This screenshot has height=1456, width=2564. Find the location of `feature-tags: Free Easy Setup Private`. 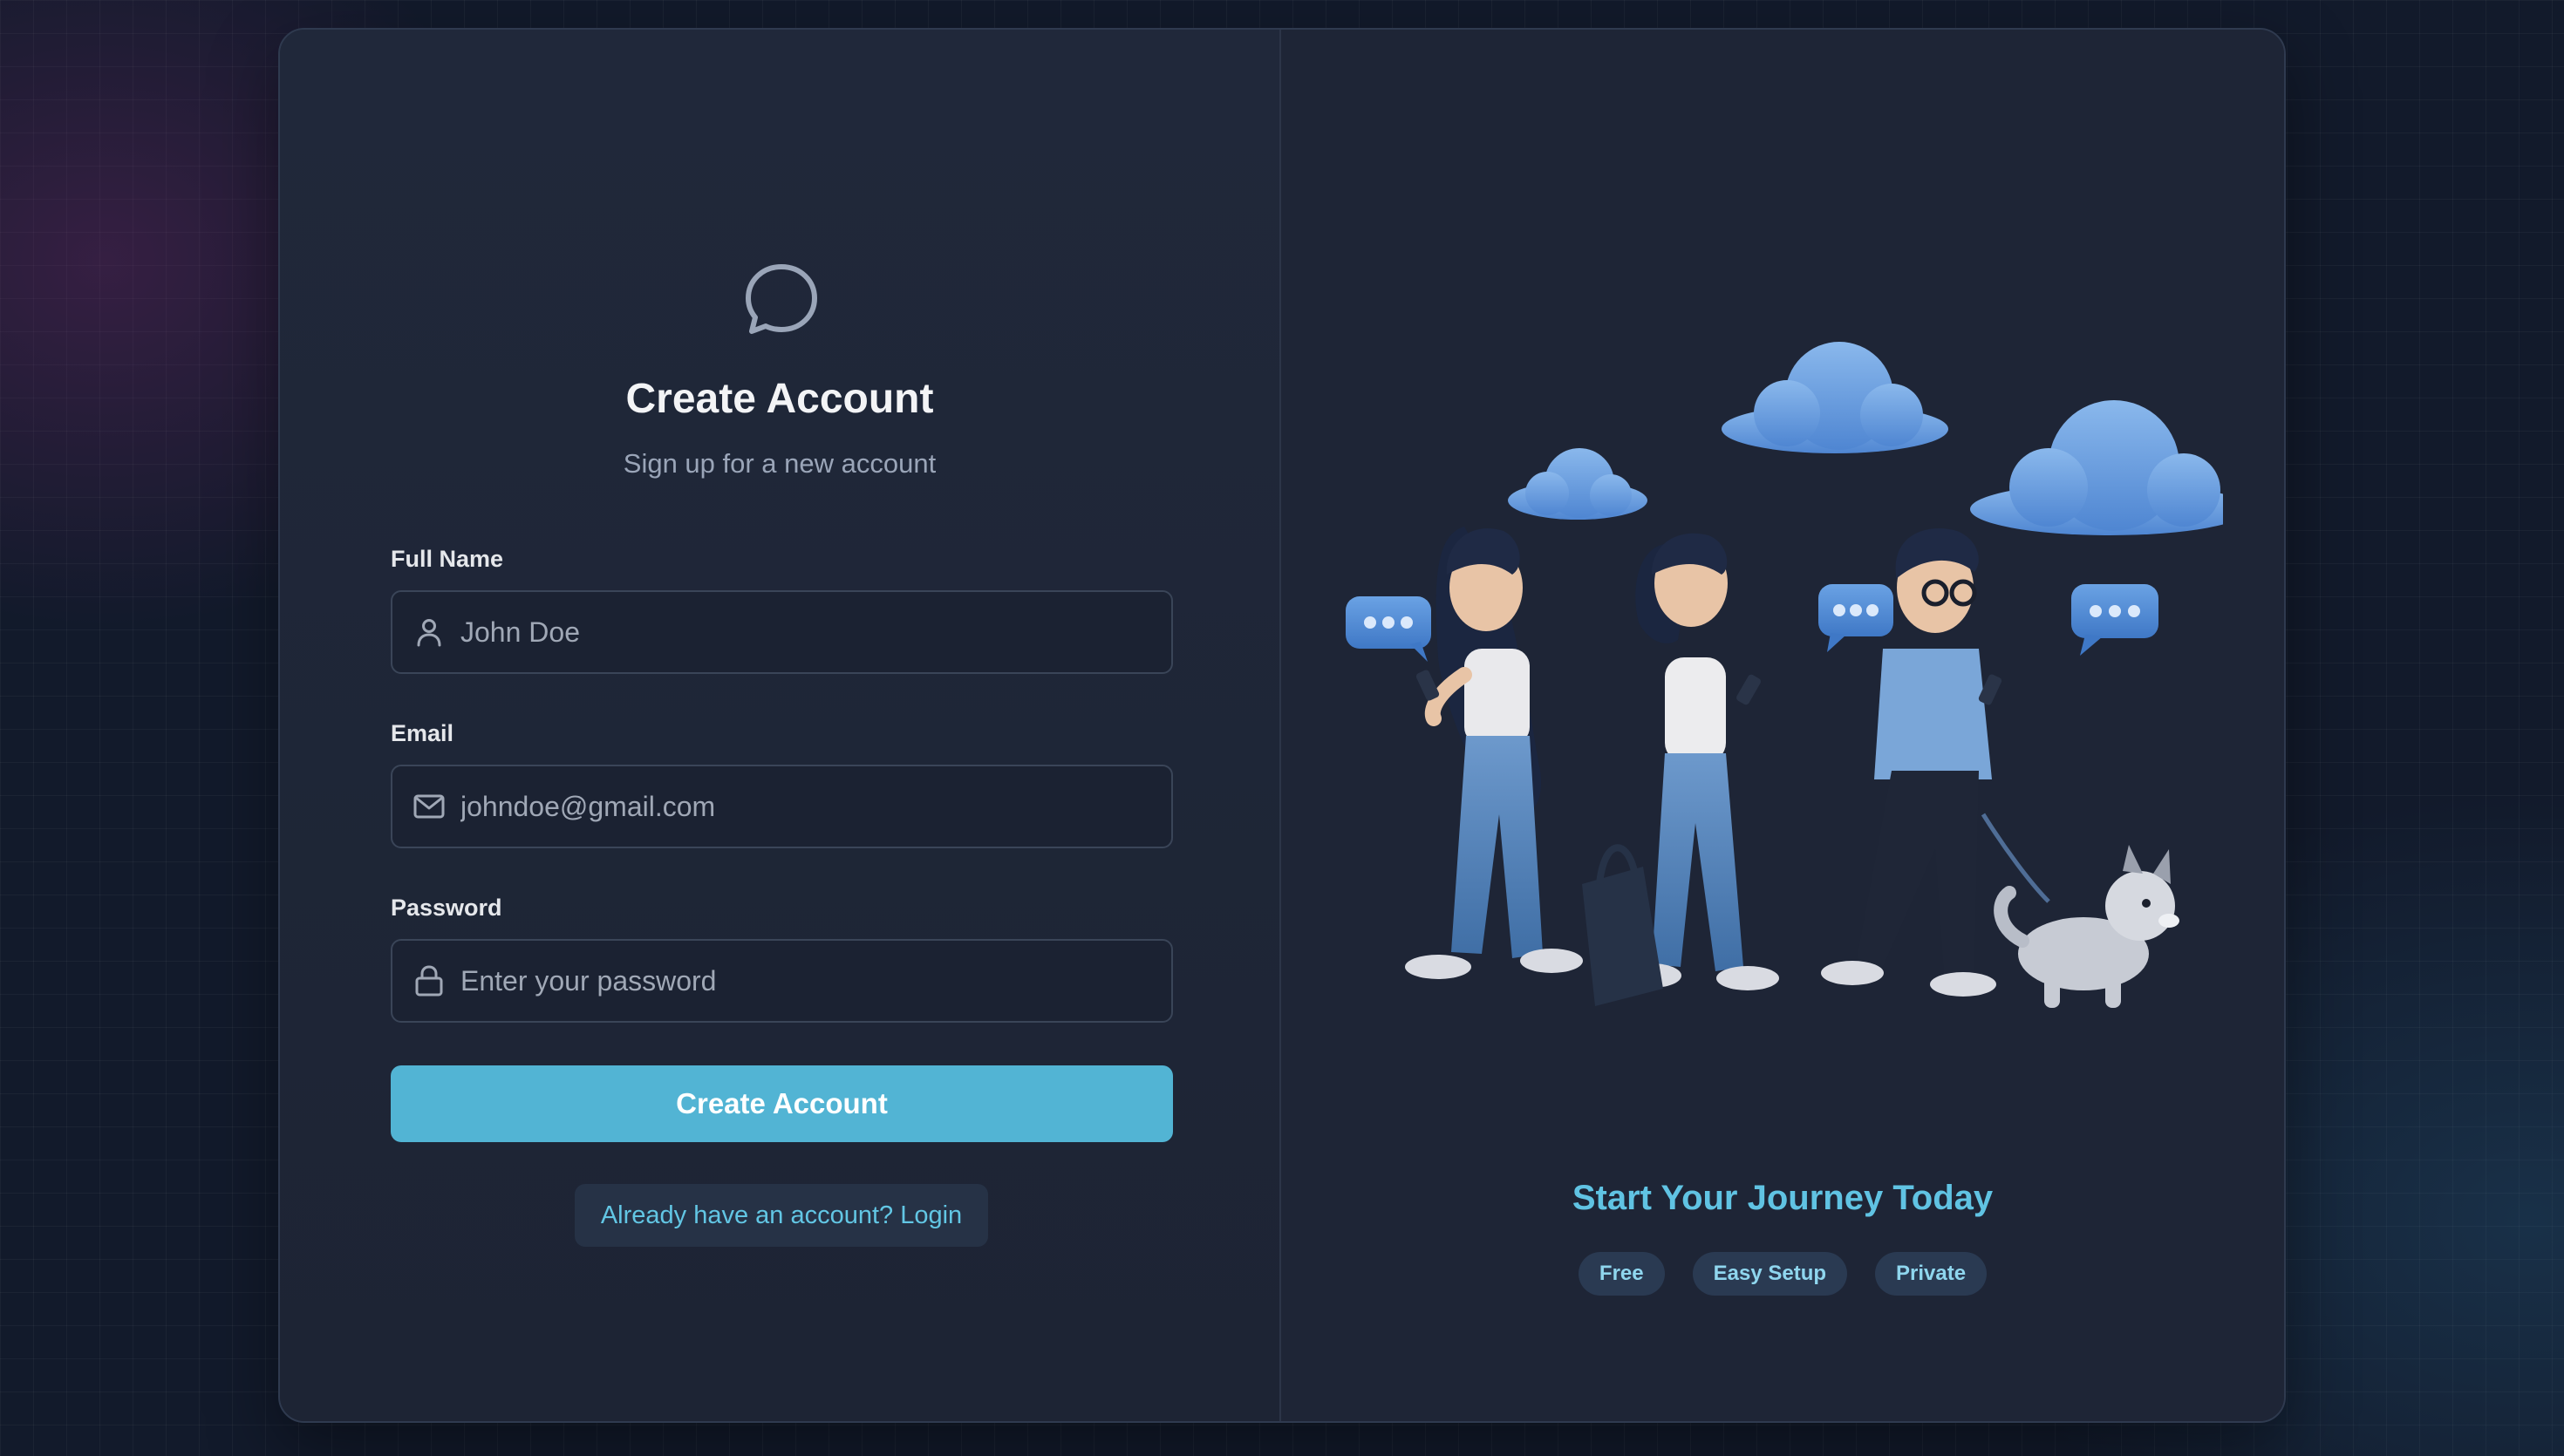

feature-tags: Free Easy Setup Private is located at coordinates (1782, 1274).